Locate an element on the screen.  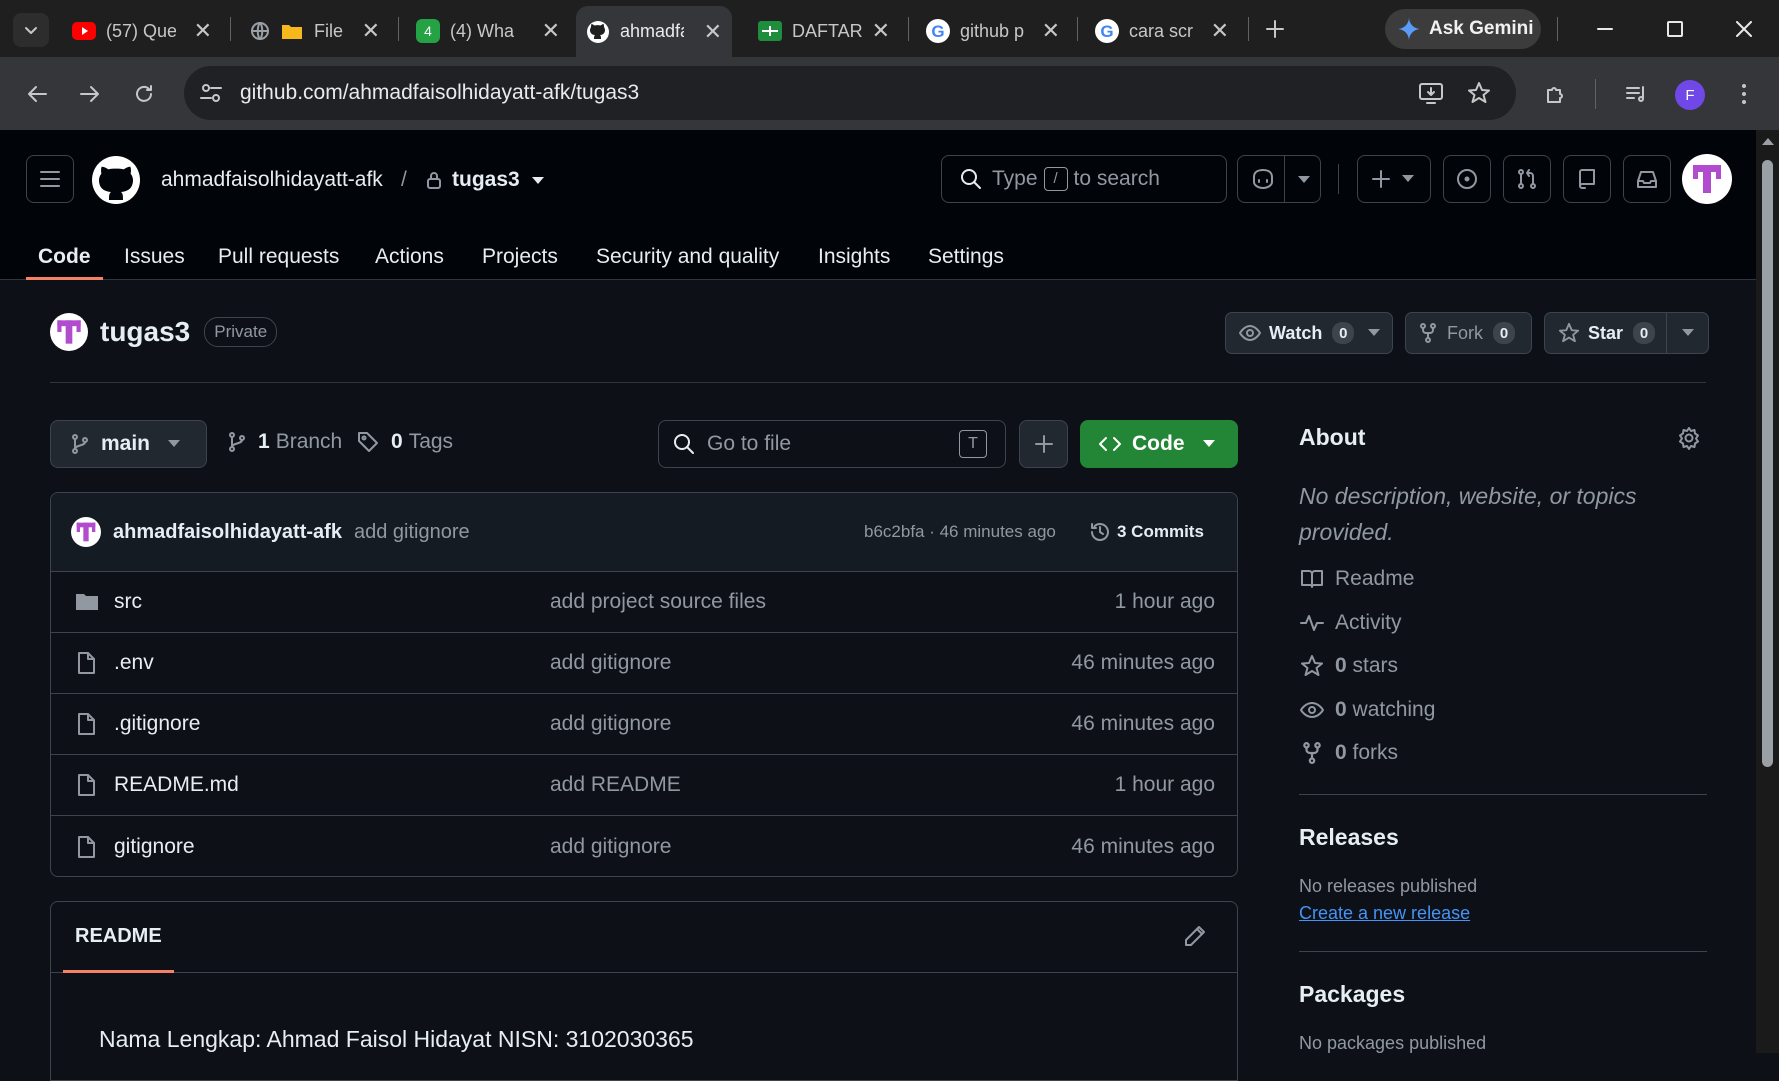
github-logo-icon is located at coordinates (116, 180).